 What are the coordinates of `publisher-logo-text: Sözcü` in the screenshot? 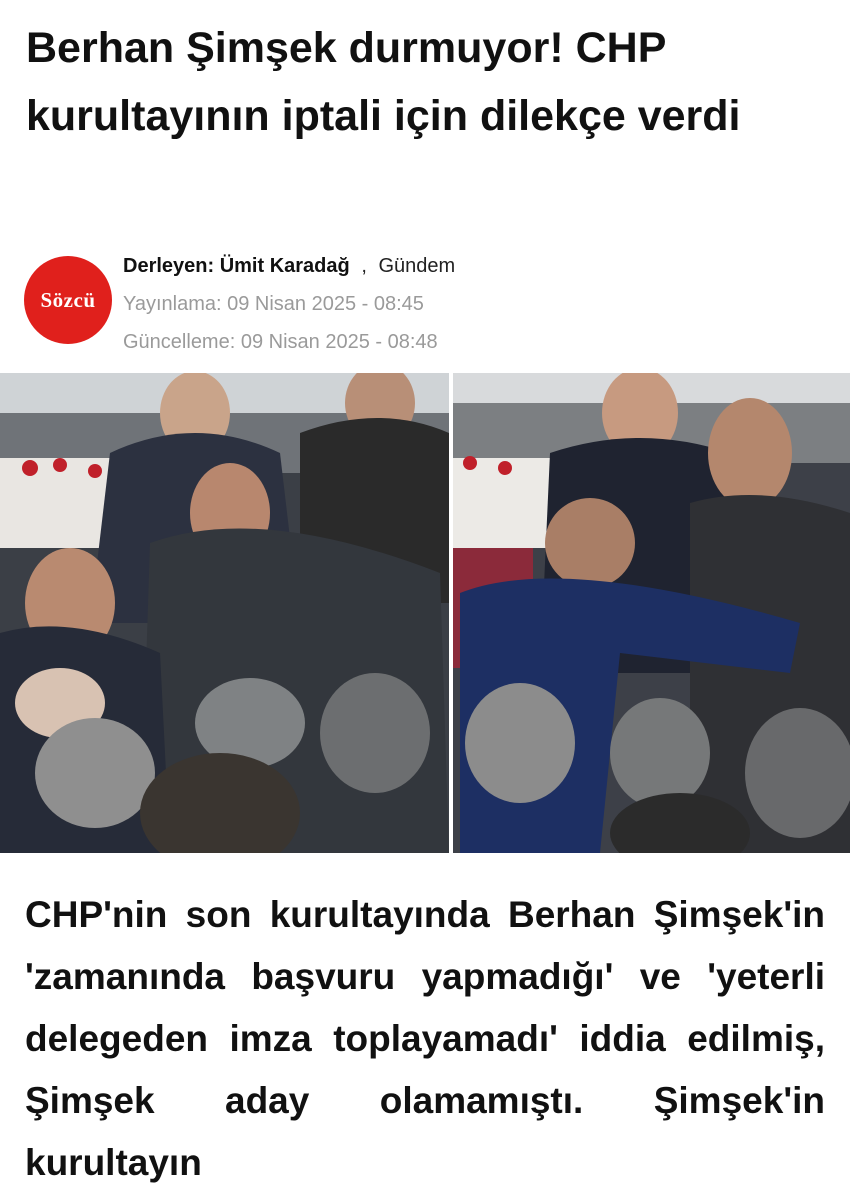 It's located at (68, 299).